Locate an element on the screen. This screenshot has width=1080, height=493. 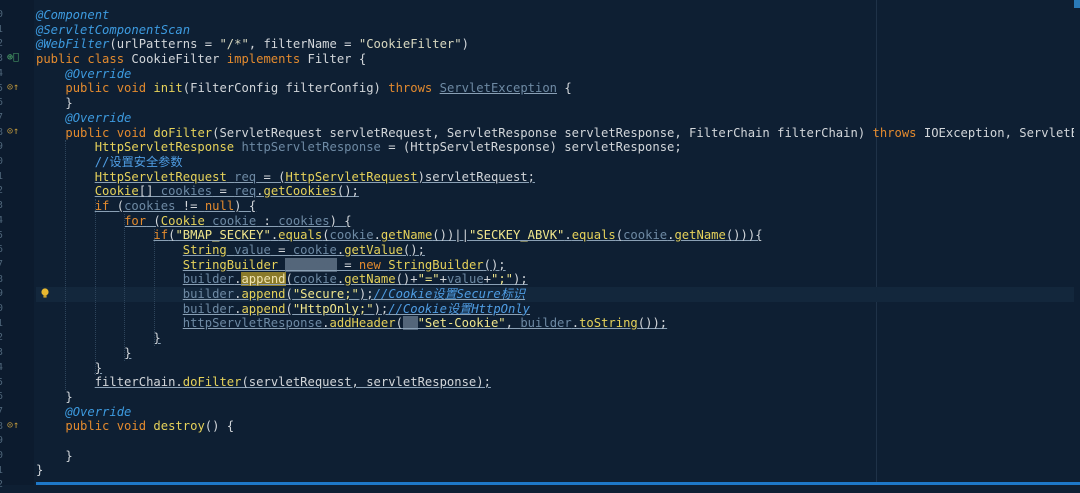
code-token: ( is located at coordinates (619, 235).